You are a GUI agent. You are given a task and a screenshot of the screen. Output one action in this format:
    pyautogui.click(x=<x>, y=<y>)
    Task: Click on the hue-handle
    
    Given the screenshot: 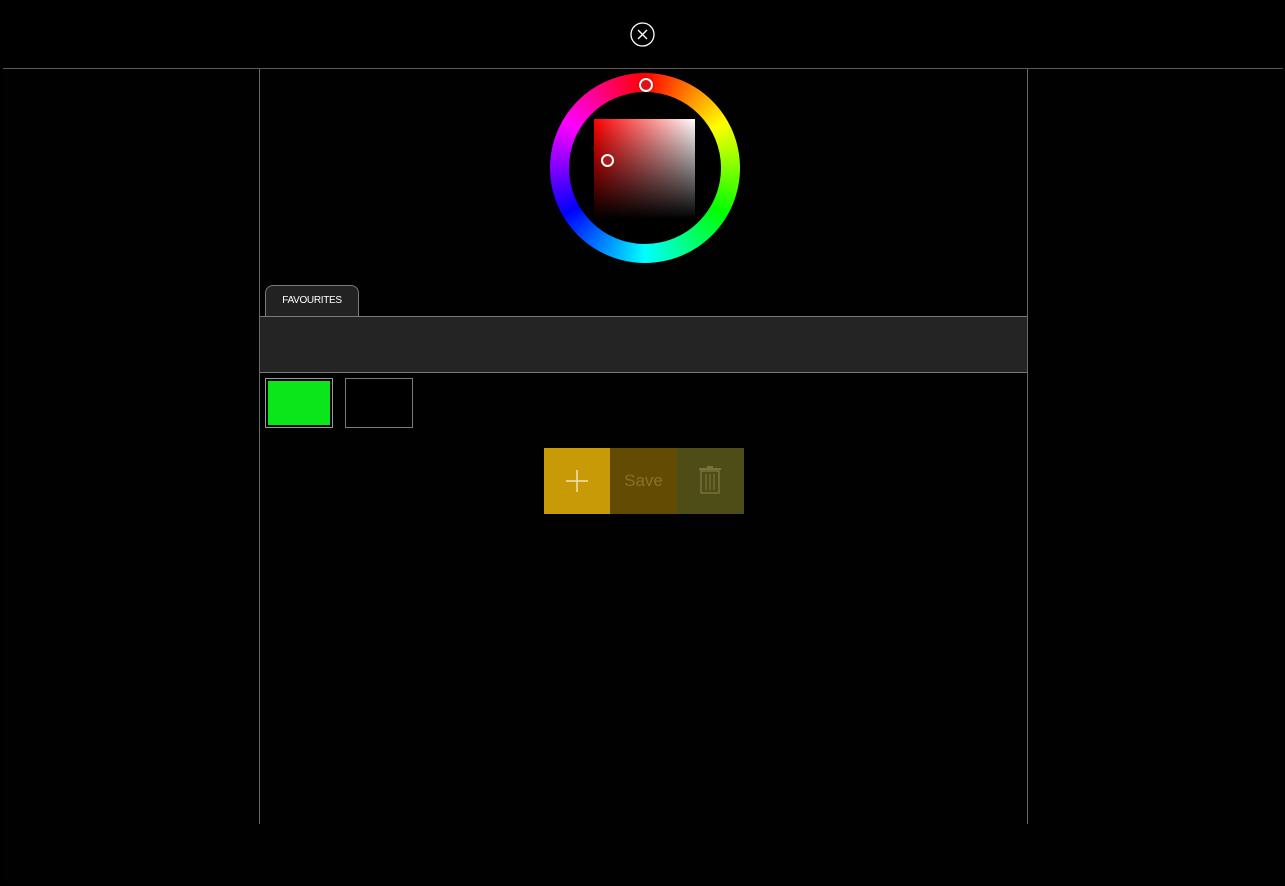 What is the action you would take?
    pyautogui.click(x=646, y=85)
    